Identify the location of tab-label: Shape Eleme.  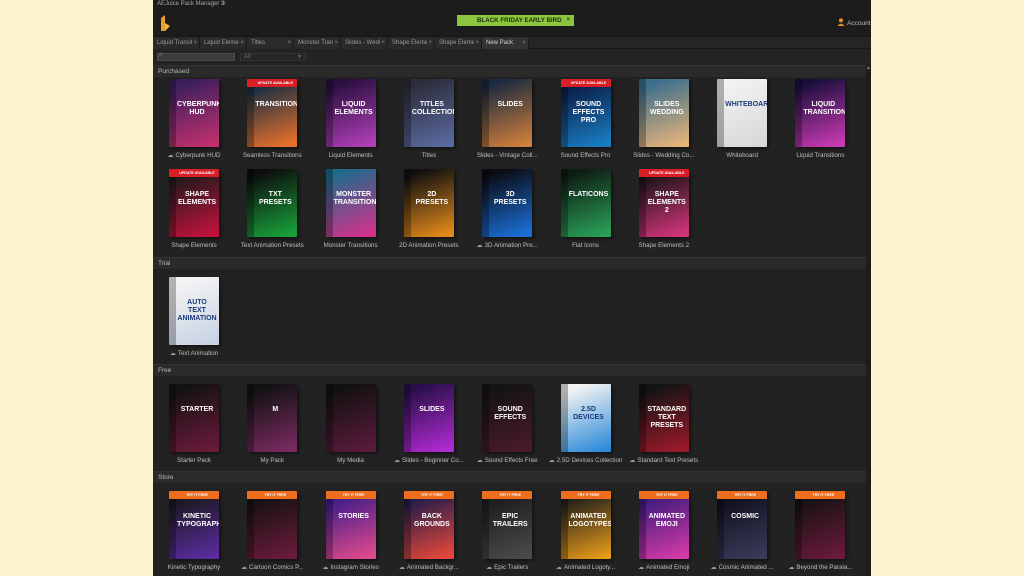
(410, 43).